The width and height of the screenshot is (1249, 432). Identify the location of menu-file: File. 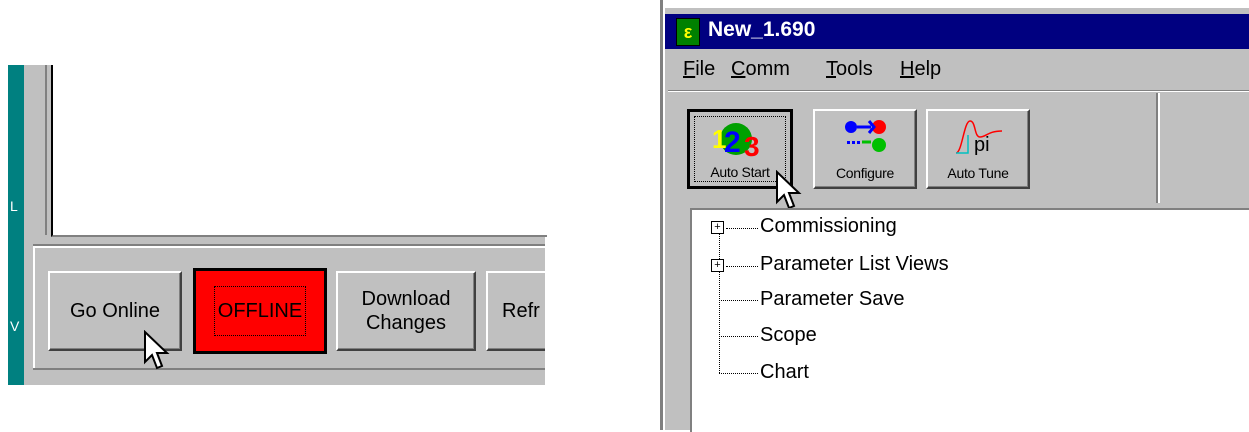
(699, 69).